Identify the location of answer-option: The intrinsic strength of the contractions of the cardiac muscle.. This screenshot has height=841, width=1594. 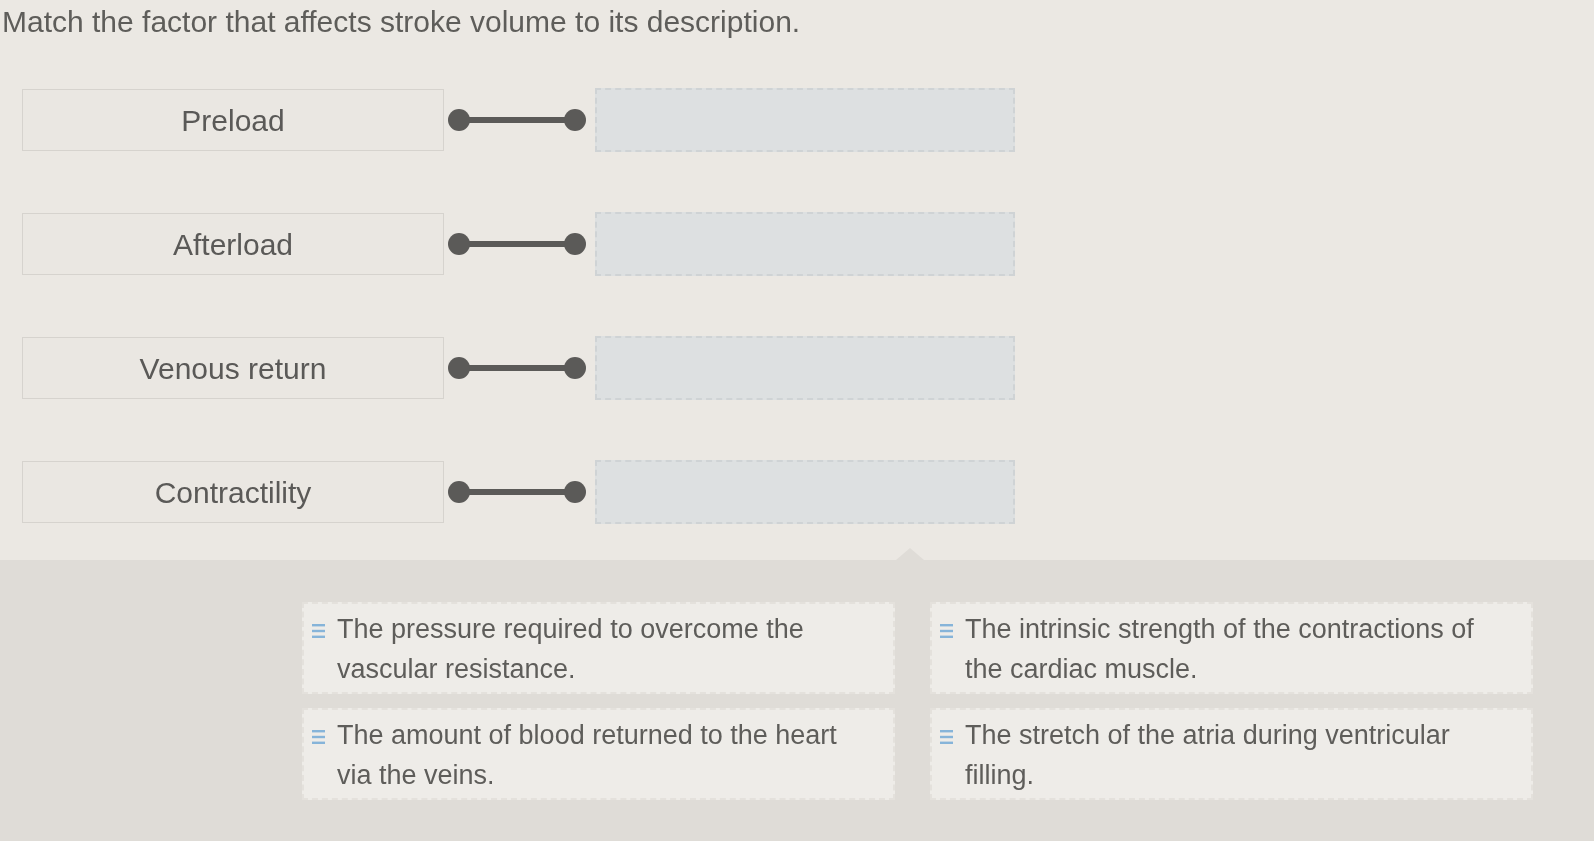
(1231, 648).